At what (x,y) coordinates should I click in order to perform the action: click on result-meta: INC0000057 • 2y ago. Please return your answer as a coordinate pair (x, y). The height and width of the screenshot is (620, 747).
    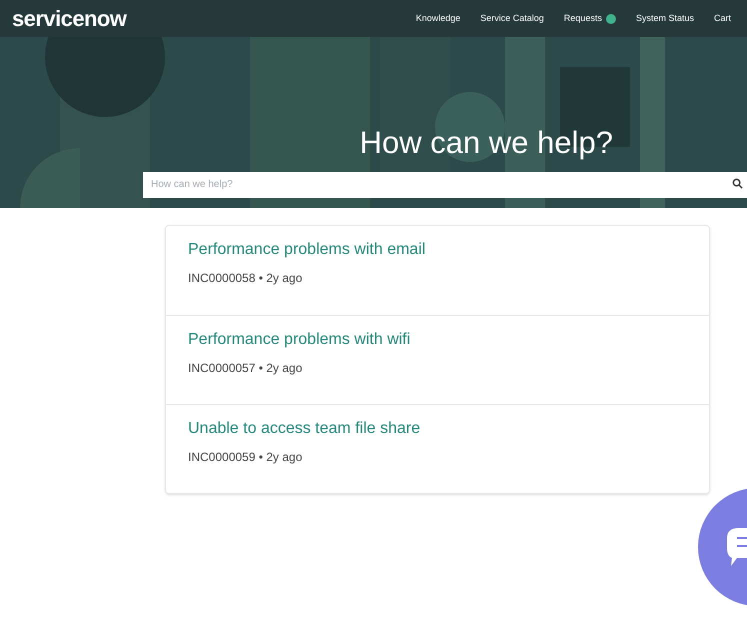
    Looking at the image, I should click on (246, 368).